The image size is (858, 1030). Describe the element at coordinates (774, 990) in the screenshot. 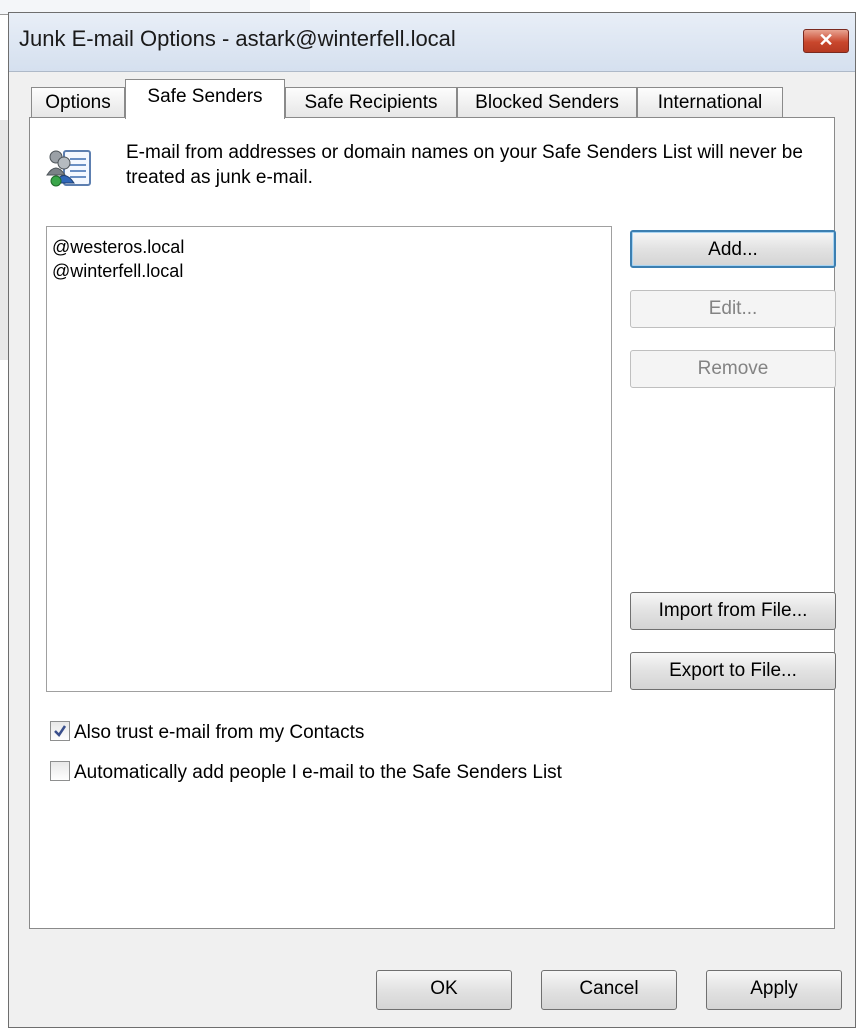

I see `apply-button: Apply` at that location.